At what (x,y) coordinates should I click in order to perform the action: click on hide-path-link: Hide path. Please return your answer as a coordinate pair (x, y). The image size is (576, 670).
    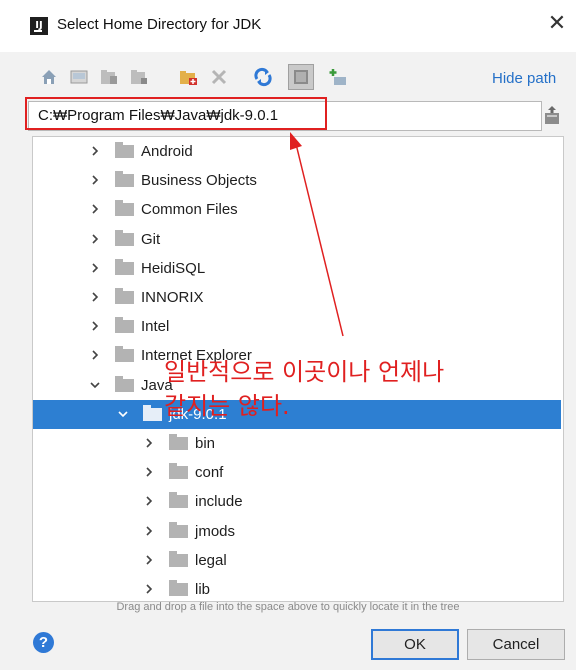
    Looking at the image, I should click on (524, 78).